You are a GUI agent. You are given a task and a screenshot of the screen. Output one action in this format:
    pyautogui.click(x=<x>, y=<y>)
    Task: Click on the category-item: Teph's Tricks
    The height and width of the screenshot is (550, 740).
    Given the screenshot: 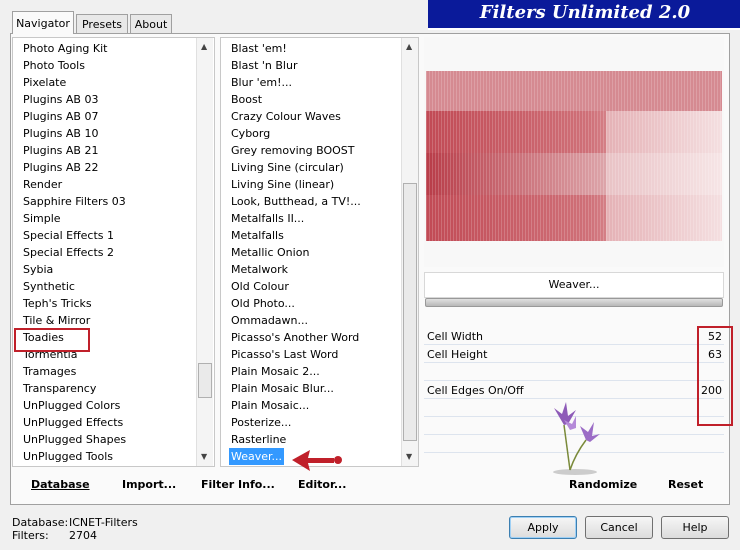 What is the action you would take?
    pyautogui.click(x=57, y=303)
    